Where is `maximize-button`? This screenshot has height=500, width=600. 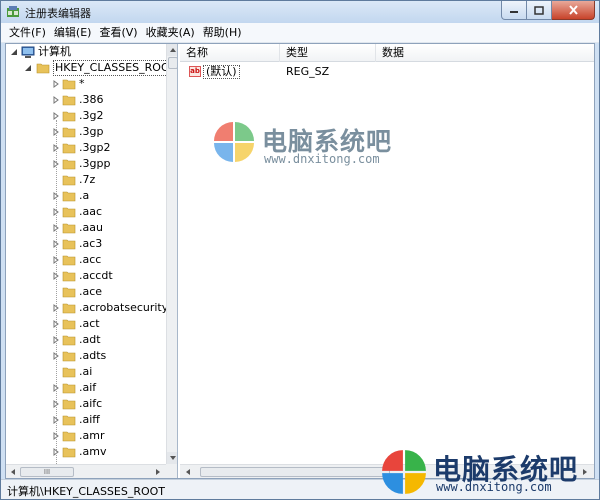
maximize-button is located at coordinates (539, 10).